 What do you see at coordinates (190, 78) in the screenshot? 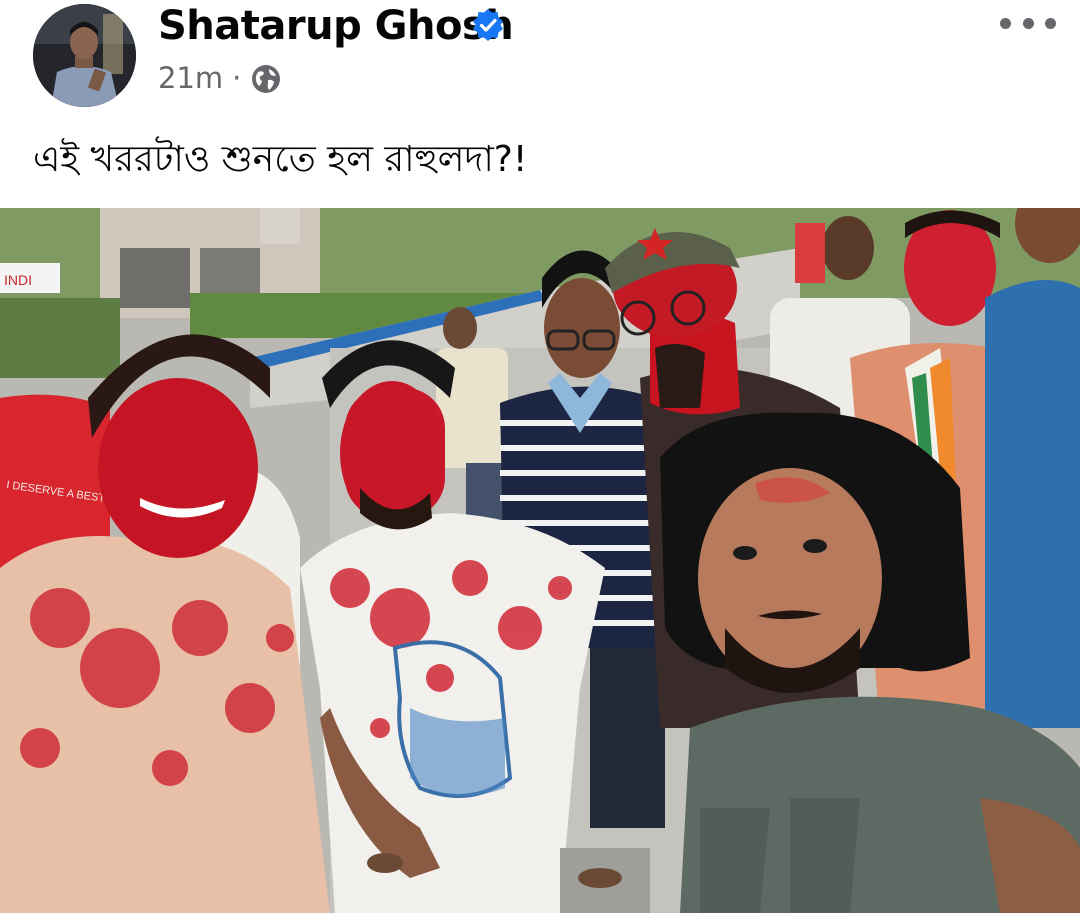
I see `post-time: 21m` at bounding box center [190, 78].